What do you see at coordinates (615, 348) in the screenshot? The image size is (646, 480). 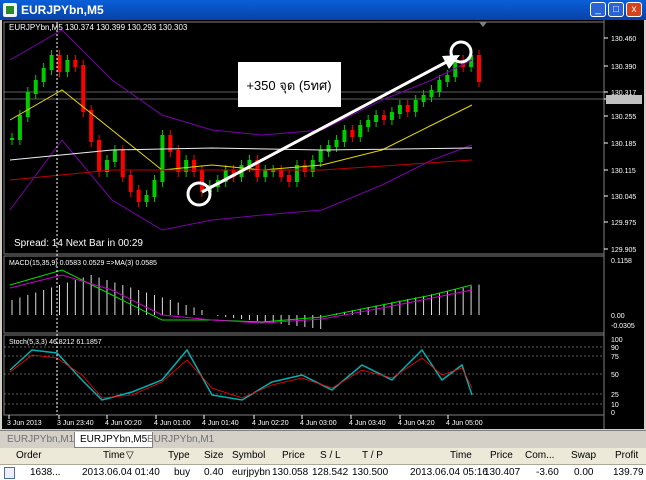 I see `stoch-tick-label: 90` at bounding box center [615, 348].